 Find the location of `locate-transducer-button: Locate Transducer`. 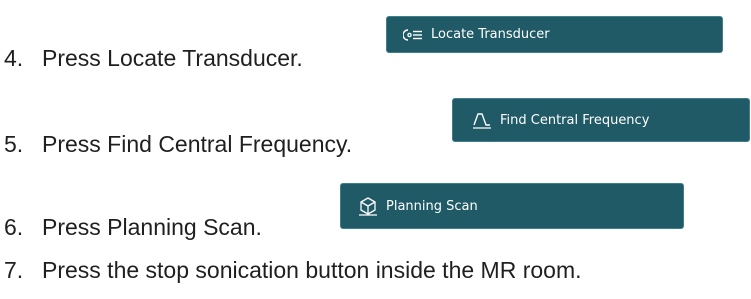

locate-transducer-button: Locate Transducer is located at coordinates (554, 34).